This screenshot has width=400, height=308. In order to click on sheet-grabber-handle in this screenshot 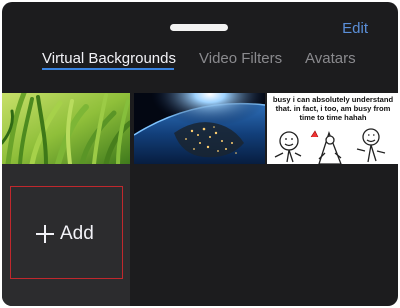, I will do `click(199, 27)`.